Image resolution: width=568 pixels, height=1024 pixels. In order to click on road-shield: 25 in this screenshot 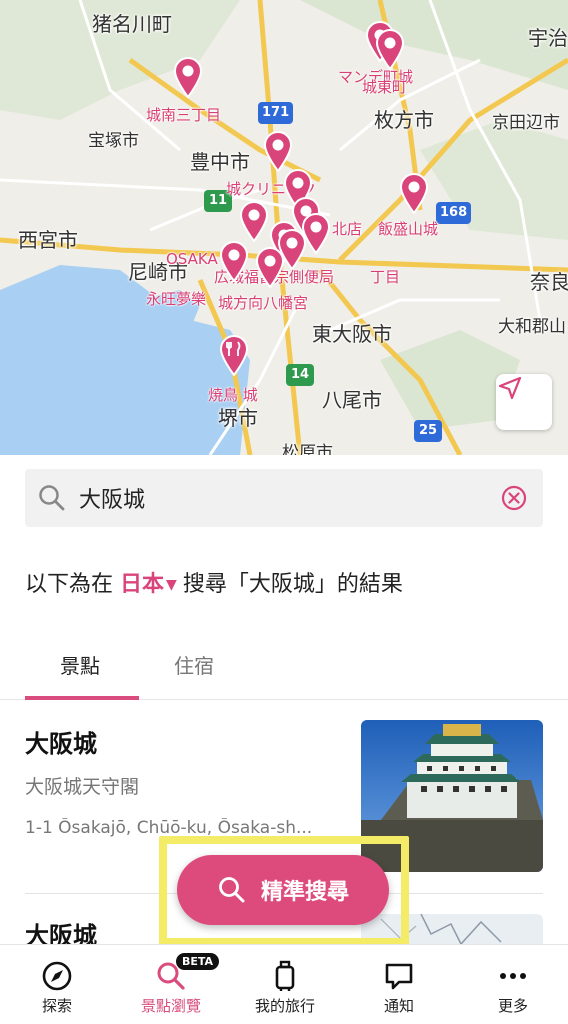, I will do `click(428, 431)`.